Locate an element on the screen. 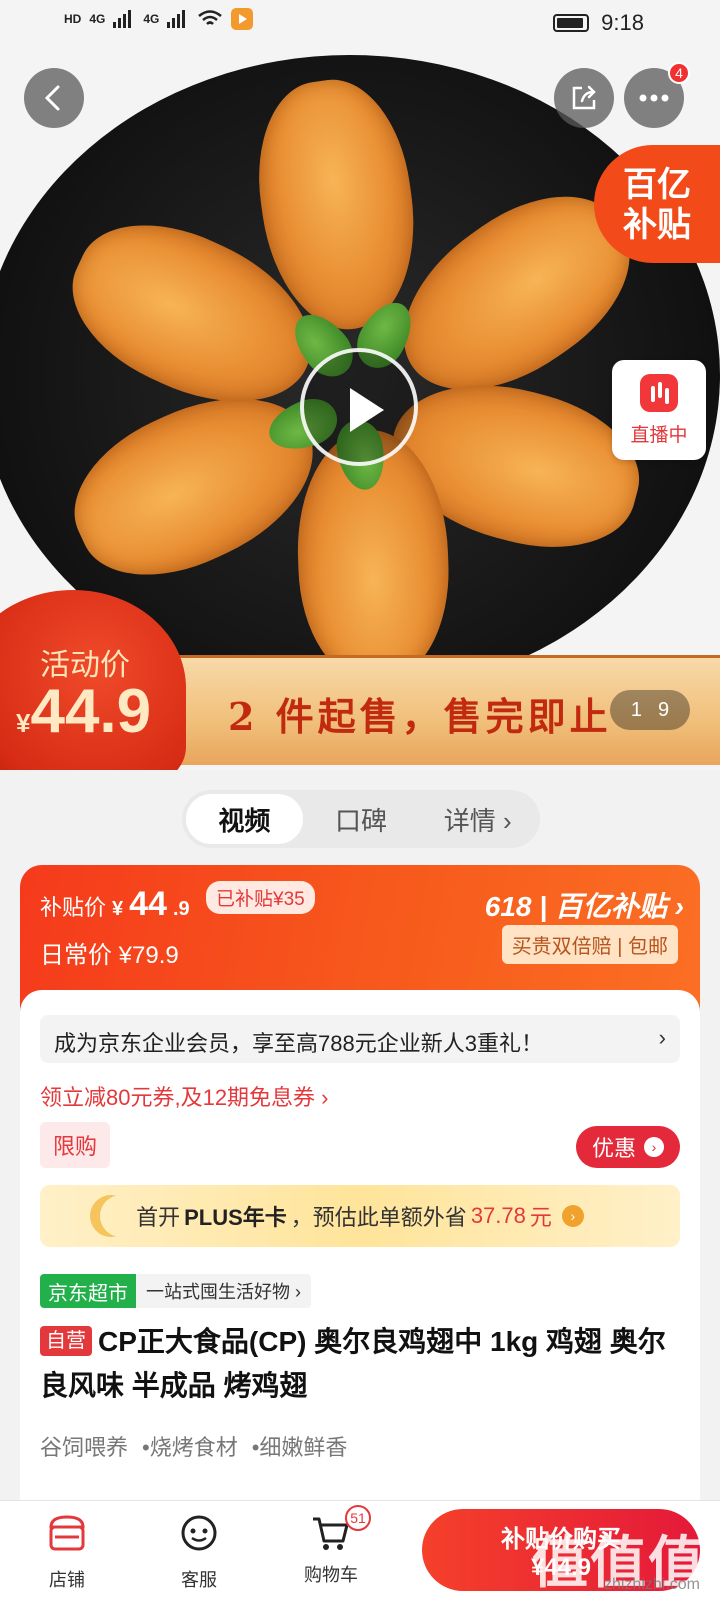 The image size is (720, 1600). more-button: 4 is located at coordinates (657, 95).